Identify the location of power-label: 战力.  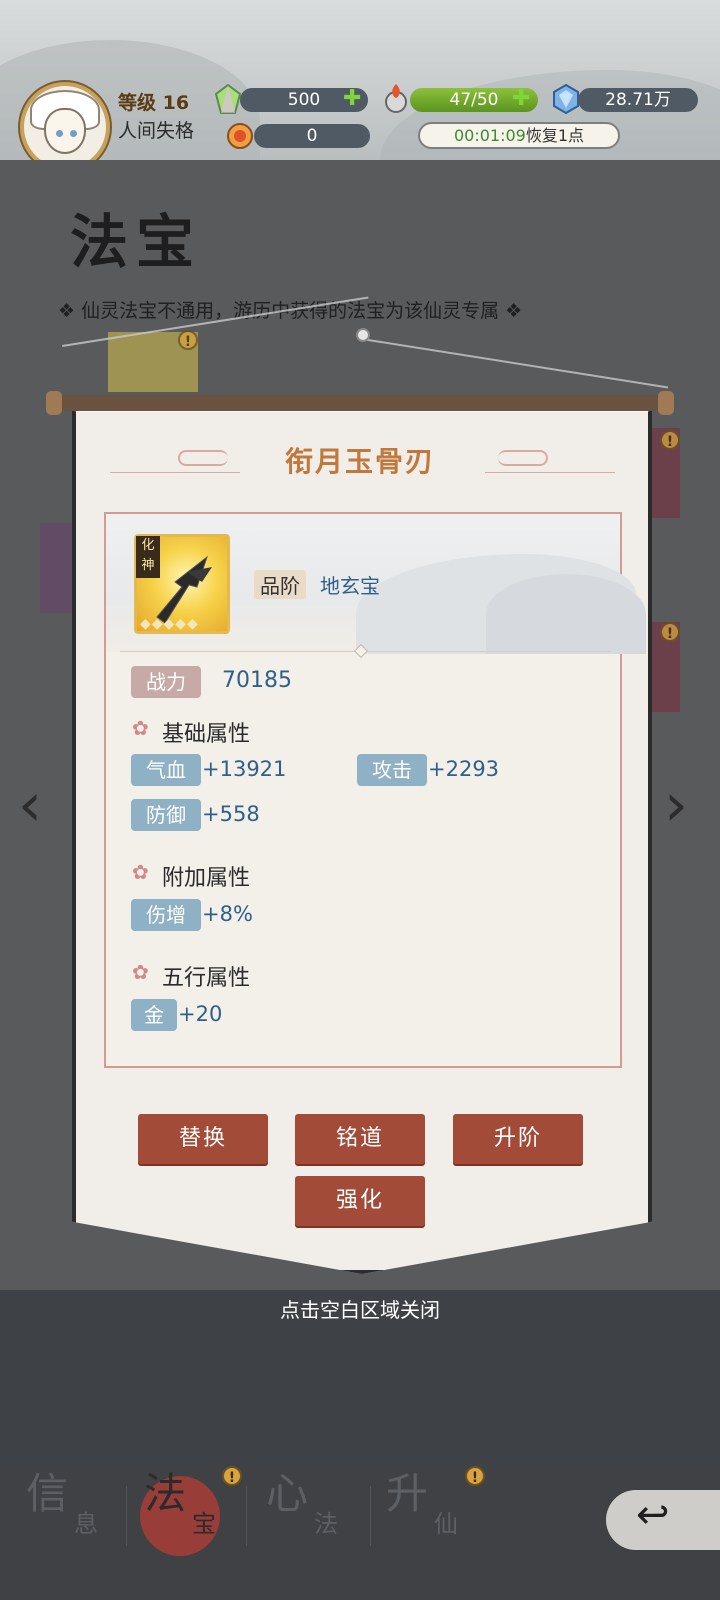
(166, 682).